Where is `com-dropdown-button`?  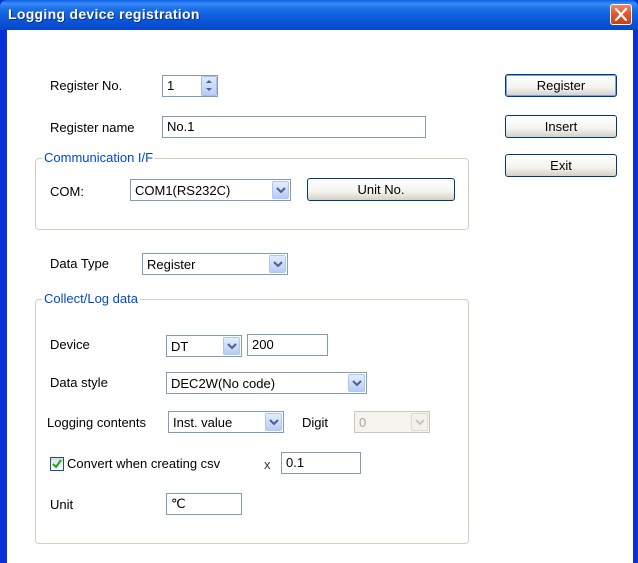
com-dropdown-button is located at coordinates (280, 190).